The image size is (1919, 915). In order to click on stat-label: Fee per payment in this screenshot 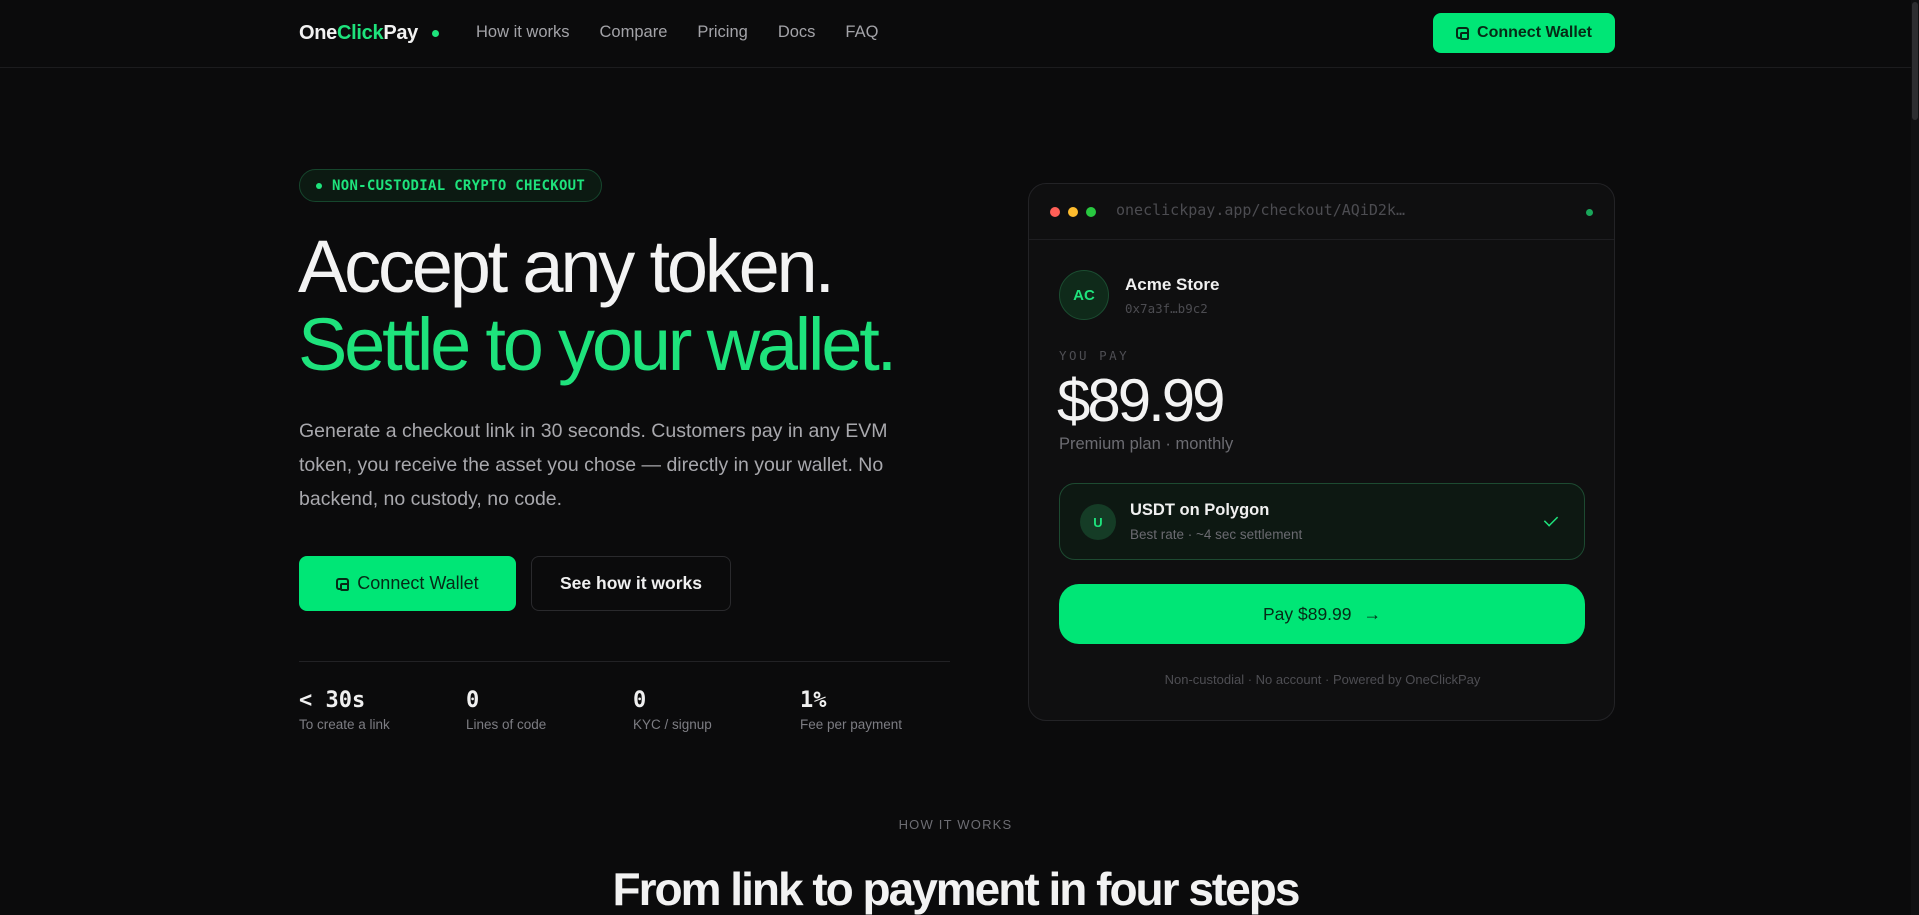, I will do `click(851, 724)`.